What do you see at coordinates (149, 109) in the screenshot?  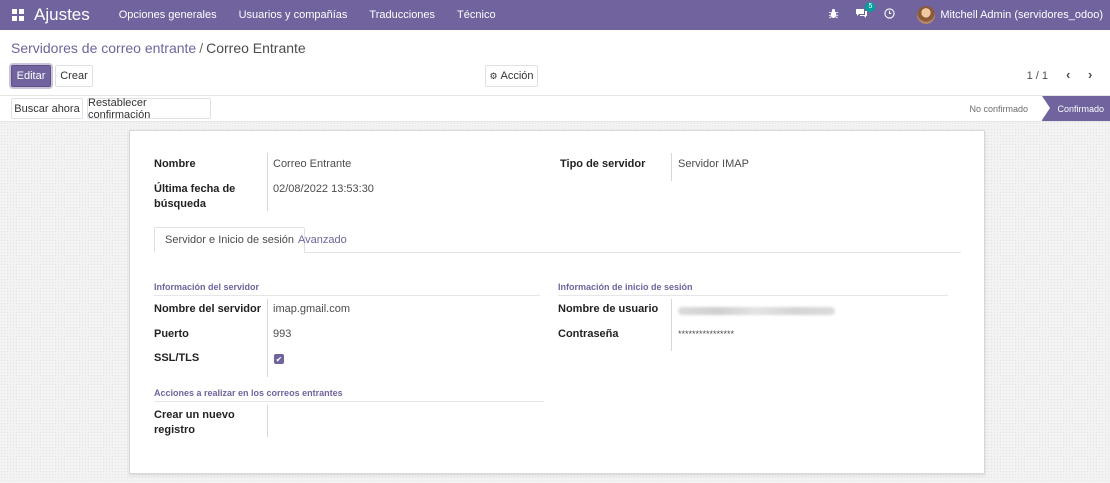 I see `reset-confirmation-button: Restablecer confirmación` at bounding box center [149, 109].